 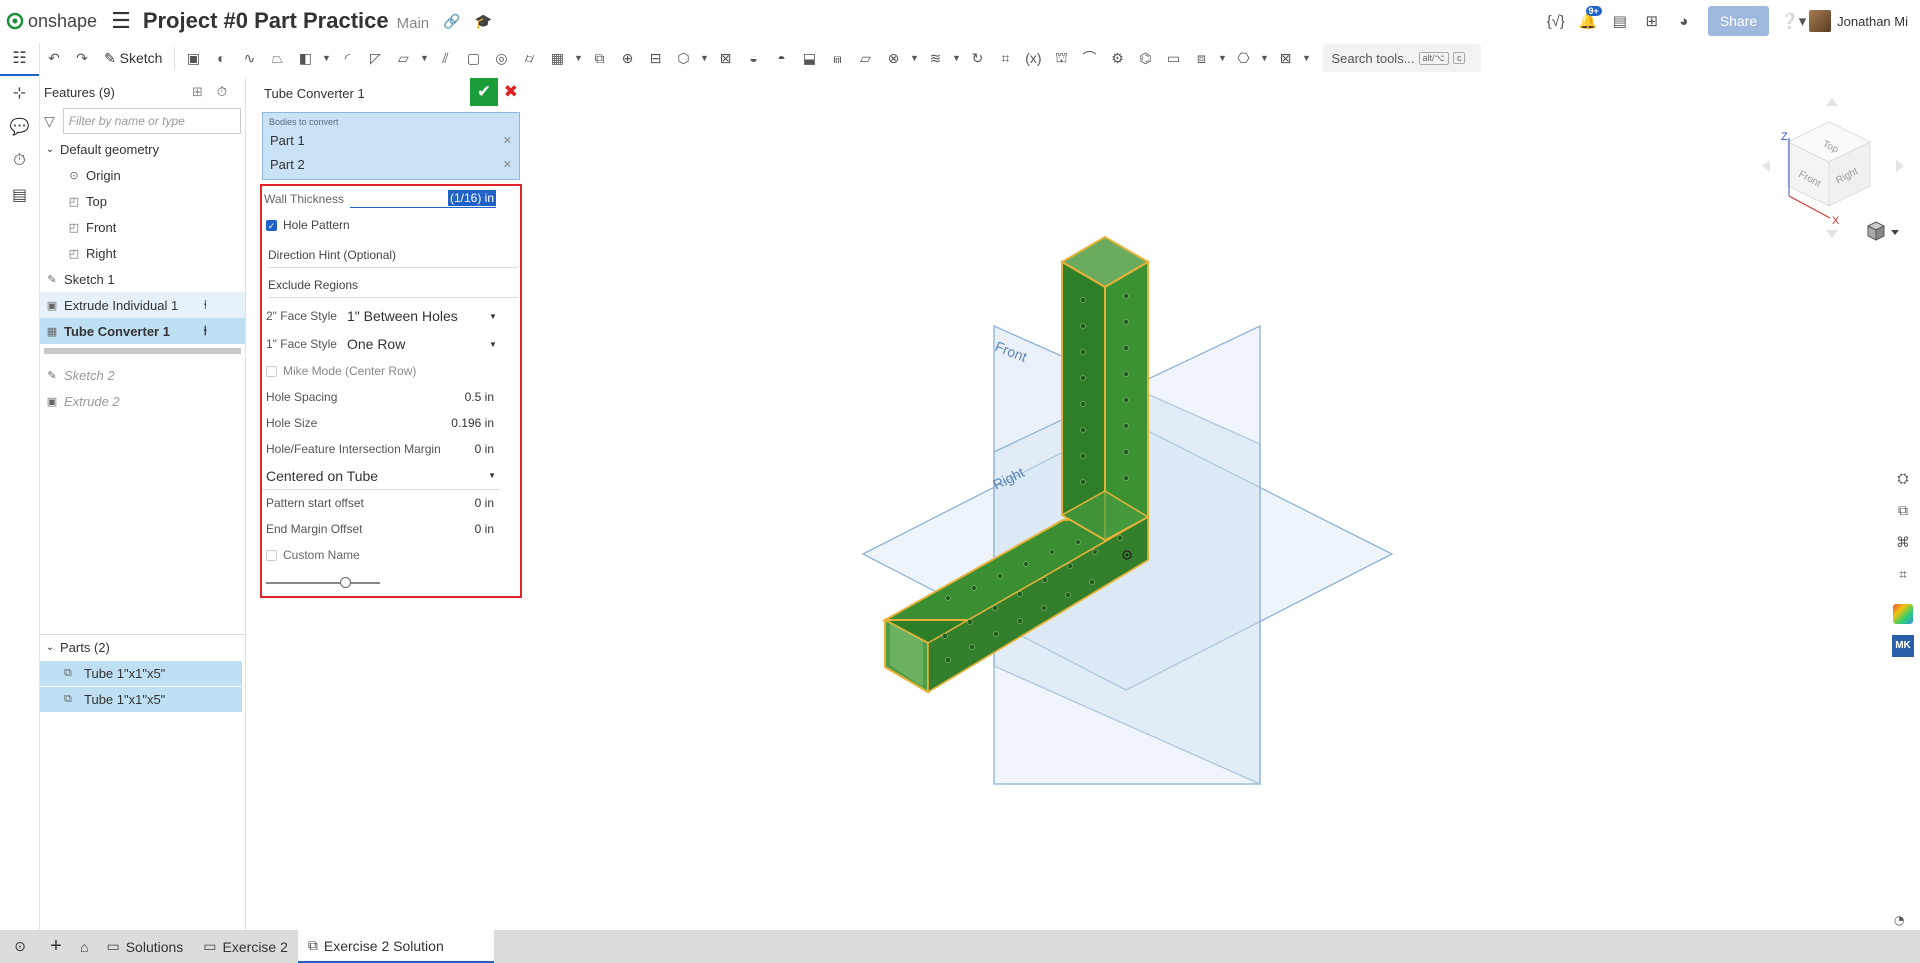 I want to click on delete-part-icon: ⊠, so click(x=725, y=58).